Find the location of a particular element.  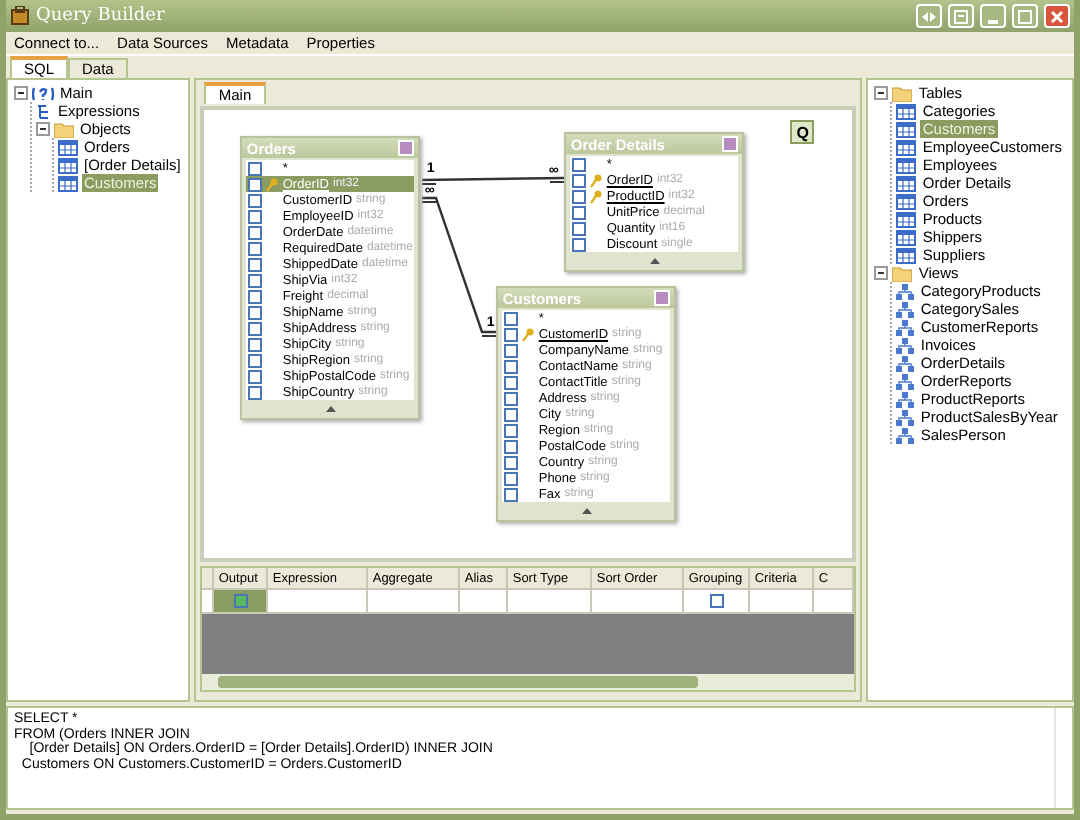

close-button is located at coordinates (1057, 16).